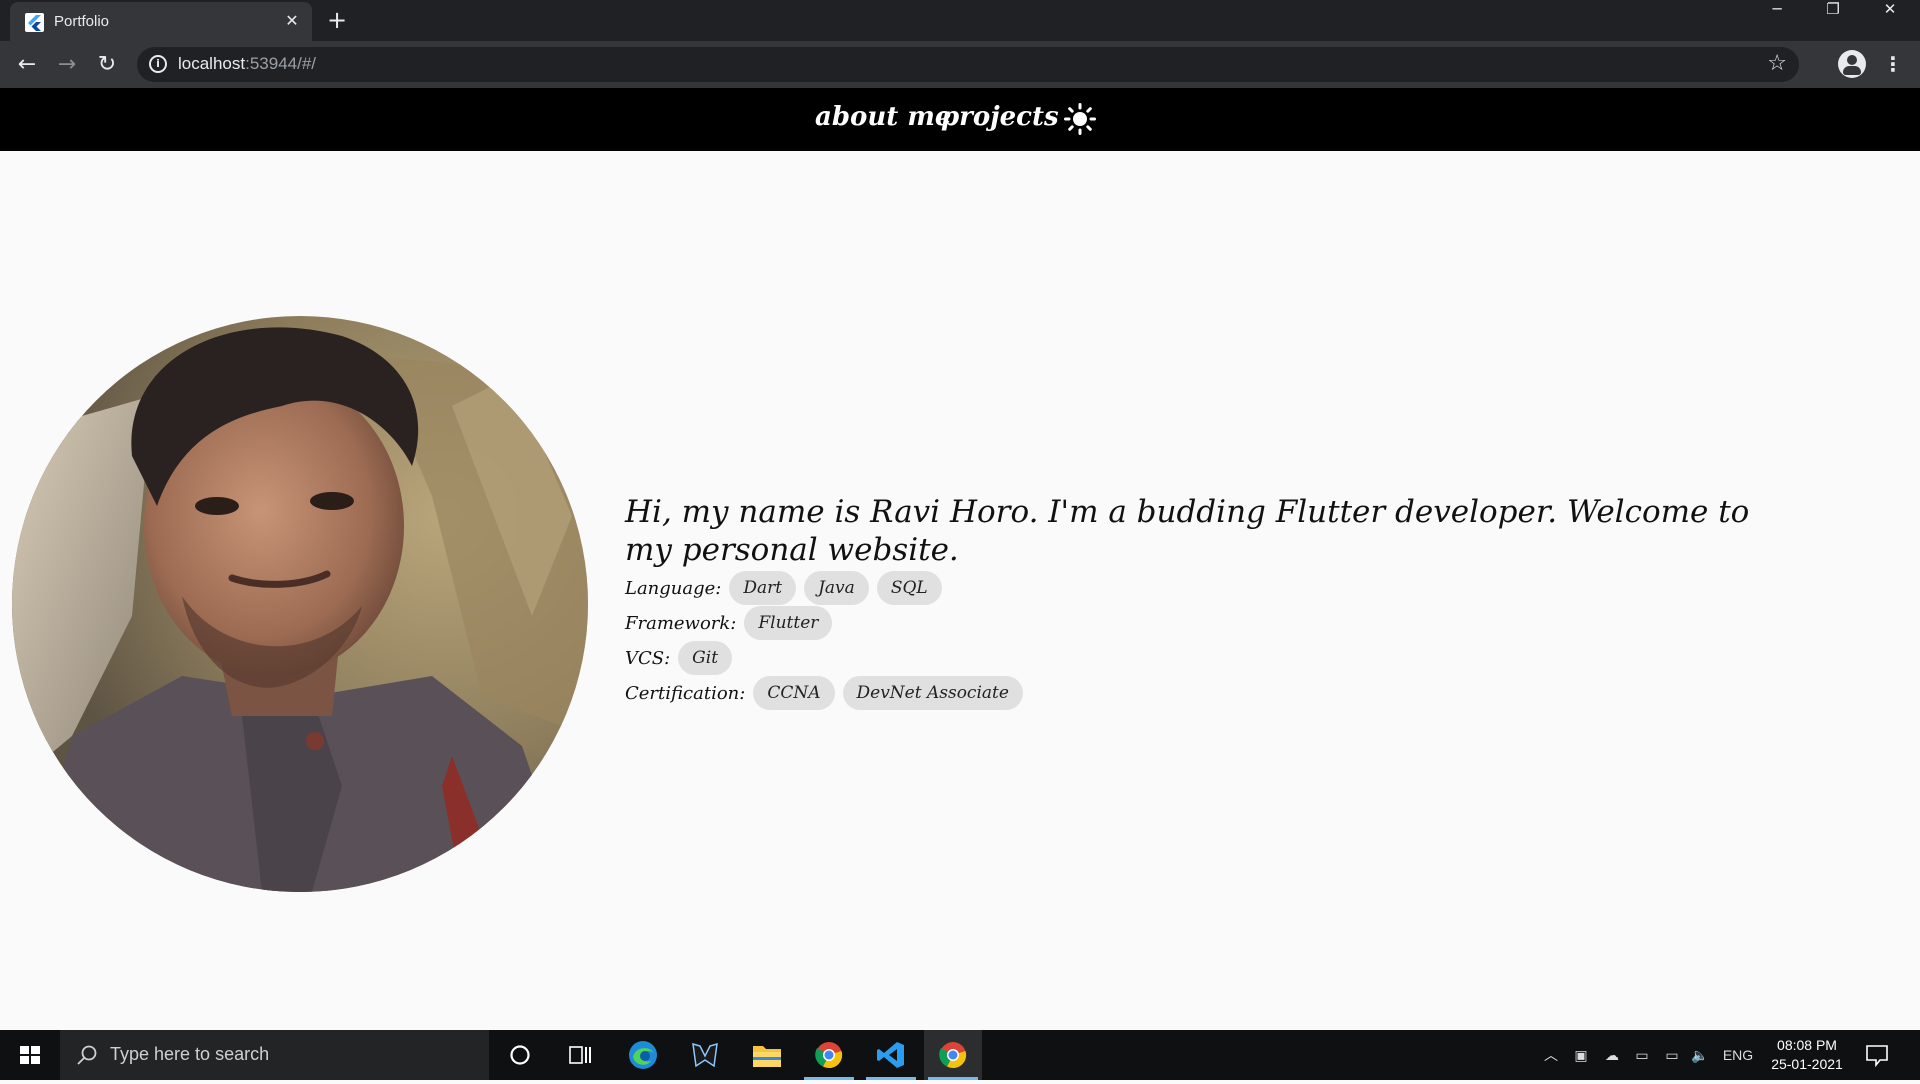 The height and width of the screenshot is (1084, 1920). I want to click on site-header: about me projects, so click(960, 119).